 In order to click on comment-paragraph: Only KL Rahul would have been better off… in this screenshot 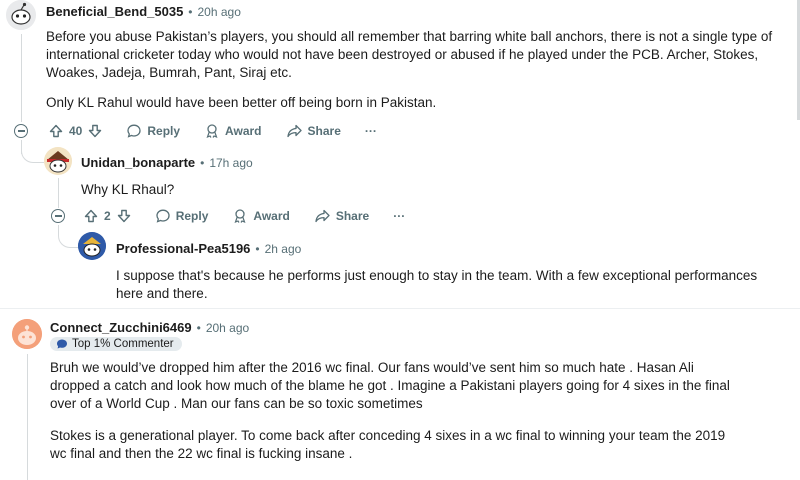, I will do `click(241, 102)`.